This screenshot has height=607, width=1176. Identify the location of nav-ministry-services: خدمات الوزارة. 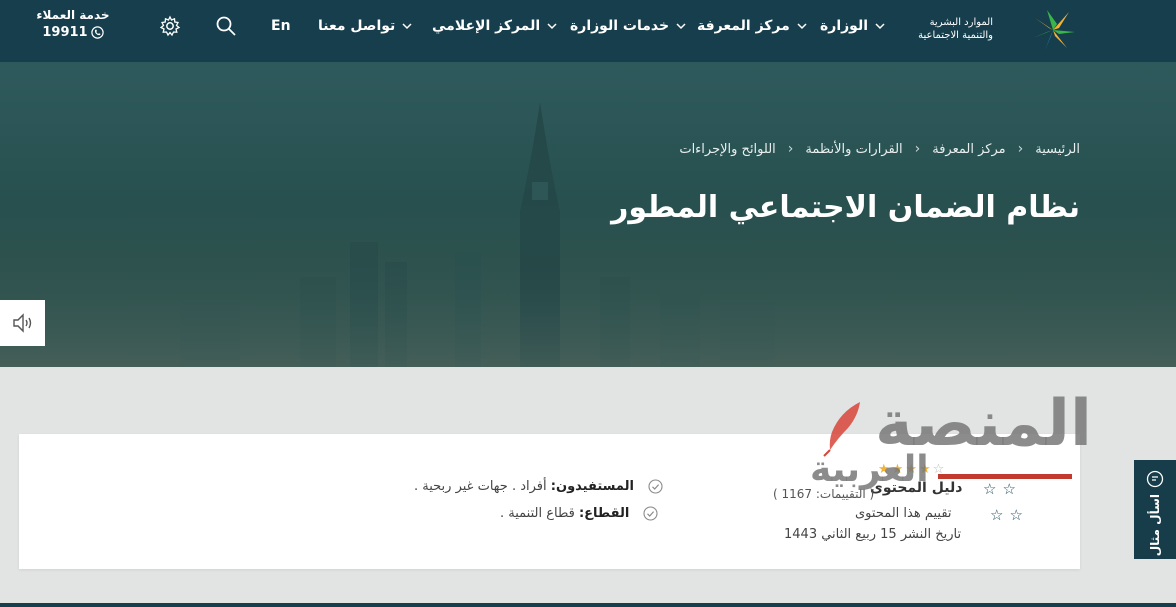
(628, 26).